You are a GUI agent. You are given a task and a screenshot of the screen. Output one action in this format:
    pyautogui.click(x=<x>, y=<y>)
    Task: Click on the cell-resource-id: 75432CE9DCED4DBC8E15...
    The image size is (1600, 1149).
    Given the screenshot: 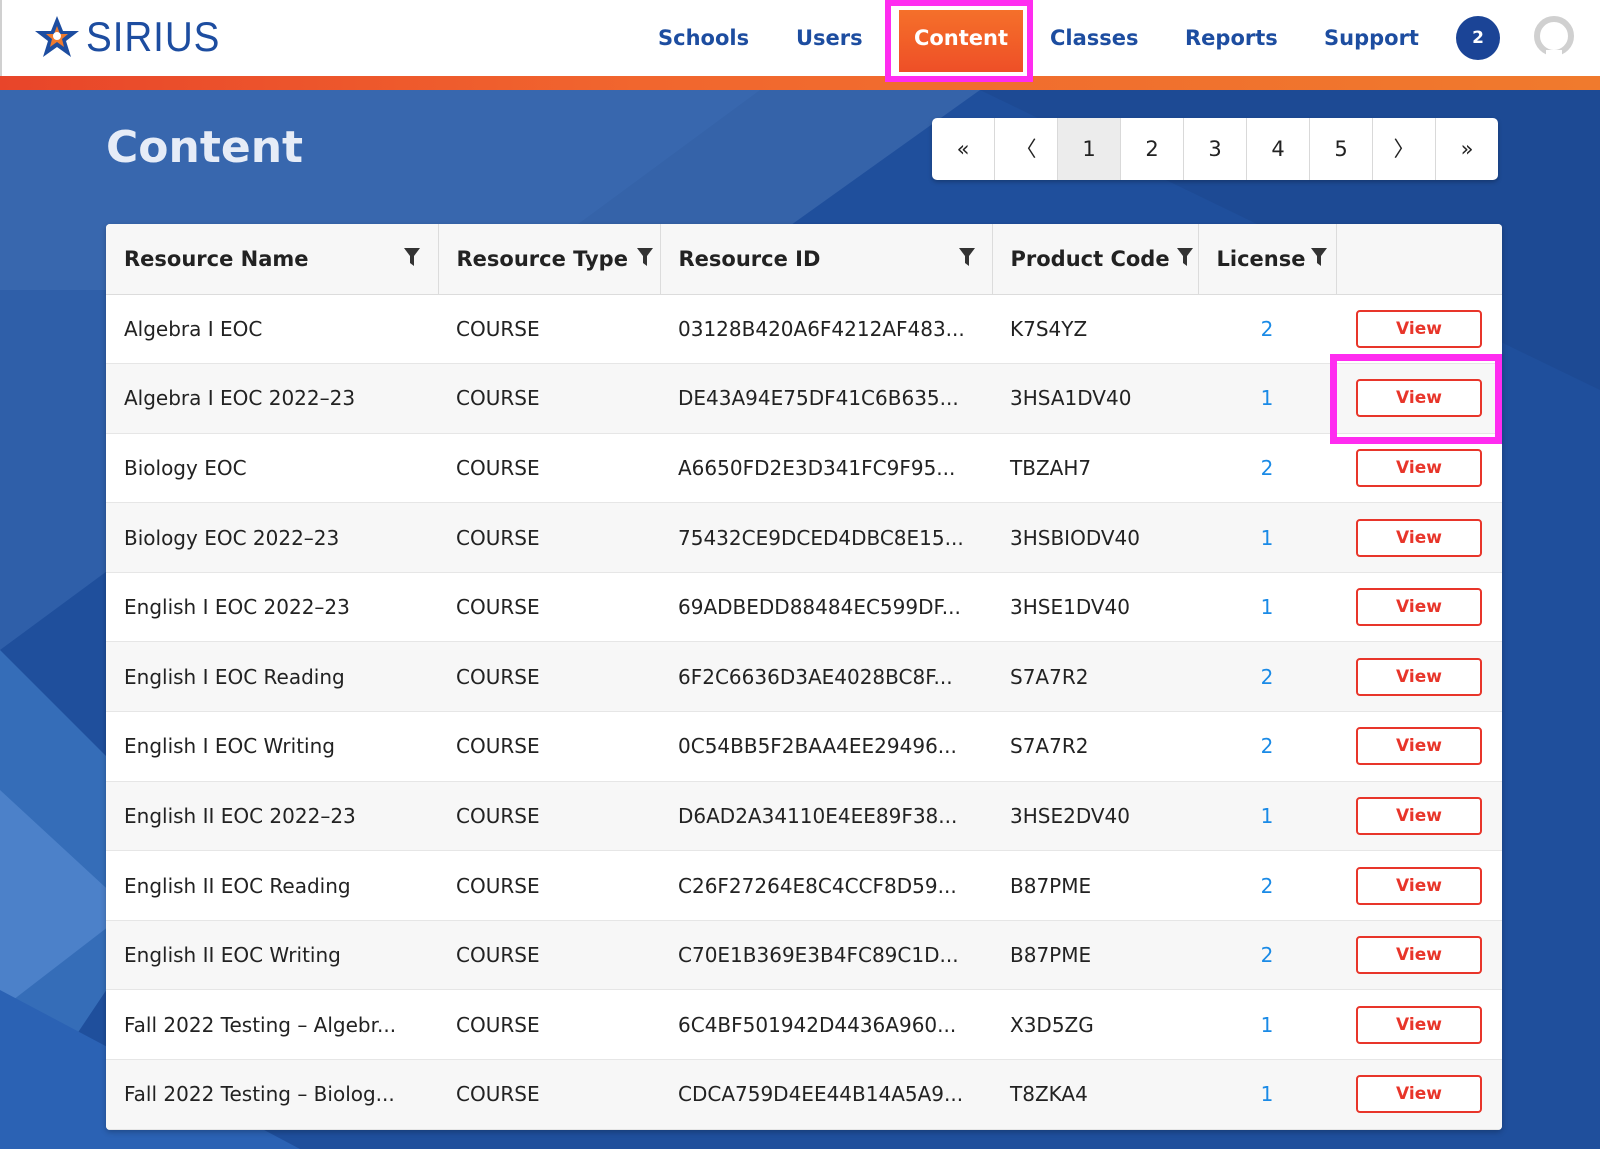 What is the action you would take?
    pyautogui.click(x=826, y=537)
    